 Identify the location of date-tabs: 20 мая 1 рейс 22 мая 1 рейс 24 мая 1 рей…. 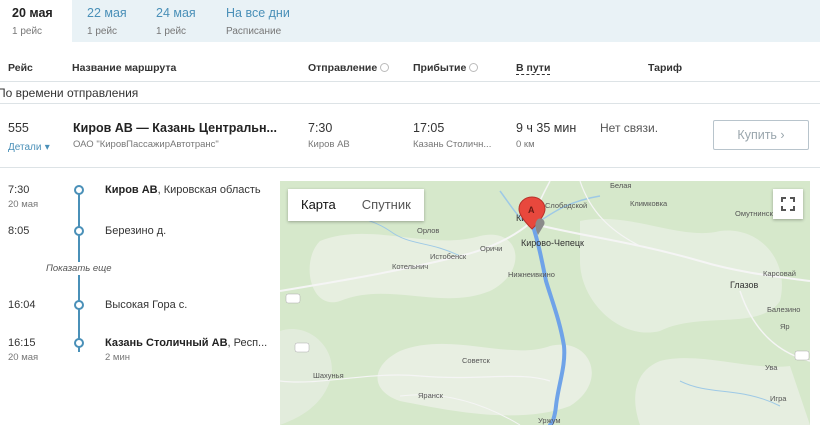
(410, 21).